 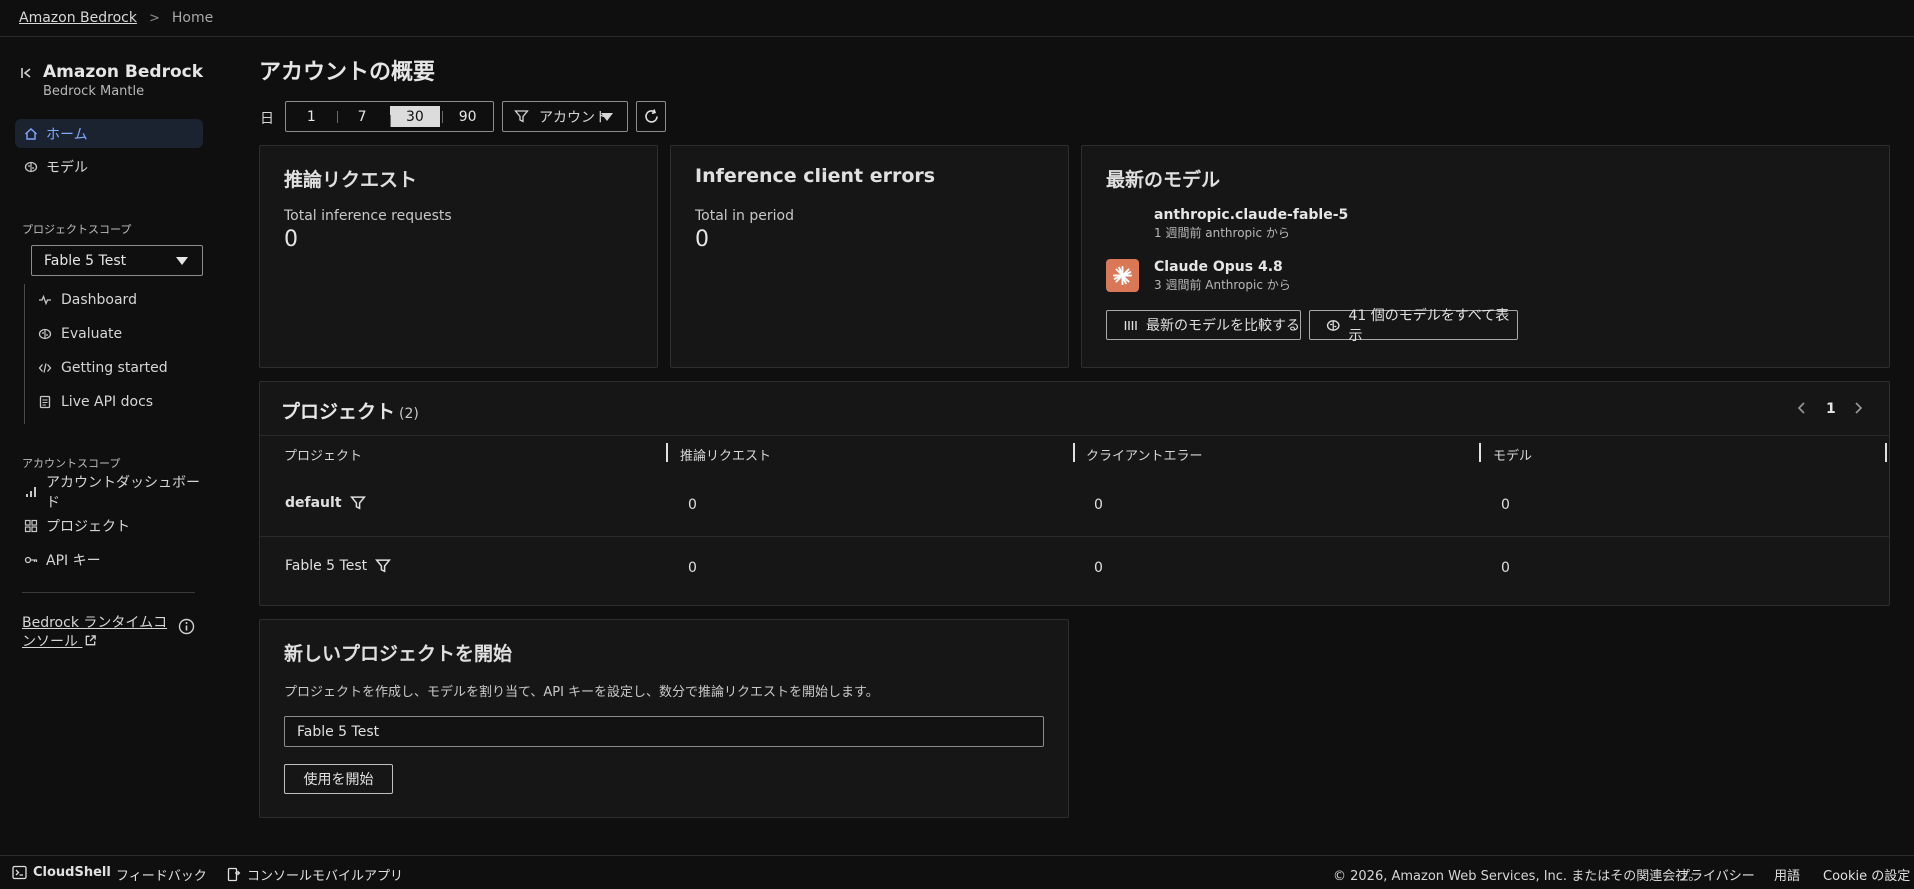 What do you see at coordinates (91, 640) in the screenshot?
I see `external-link-icon` at bounding box center [91, 640].